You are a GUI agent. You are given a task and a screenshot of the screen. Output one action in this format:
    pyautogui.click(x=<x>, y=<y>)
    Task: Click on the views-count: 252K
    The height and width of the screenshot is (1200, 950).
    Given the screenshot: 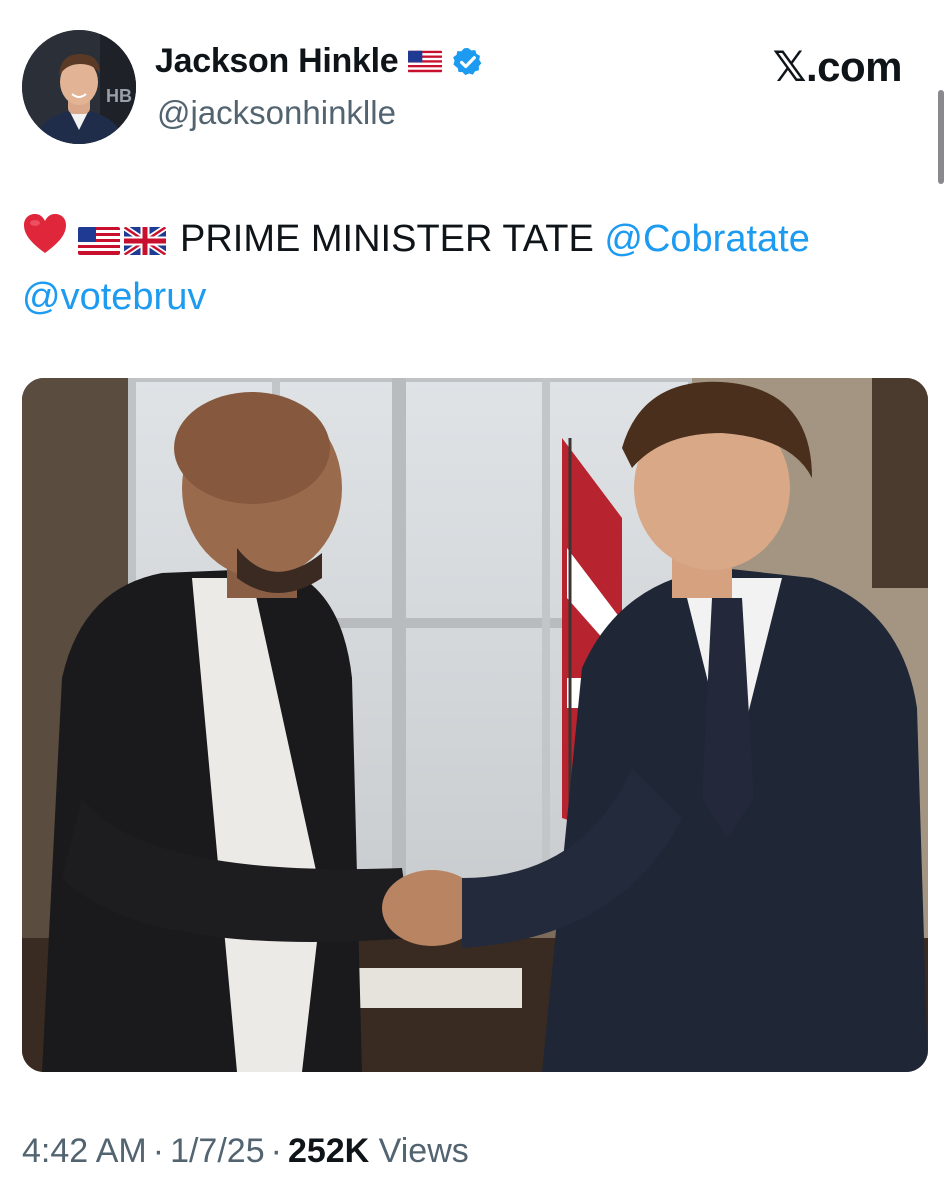 What is the action you would take?
    pyautogui.click(x=328, y=1151)
    